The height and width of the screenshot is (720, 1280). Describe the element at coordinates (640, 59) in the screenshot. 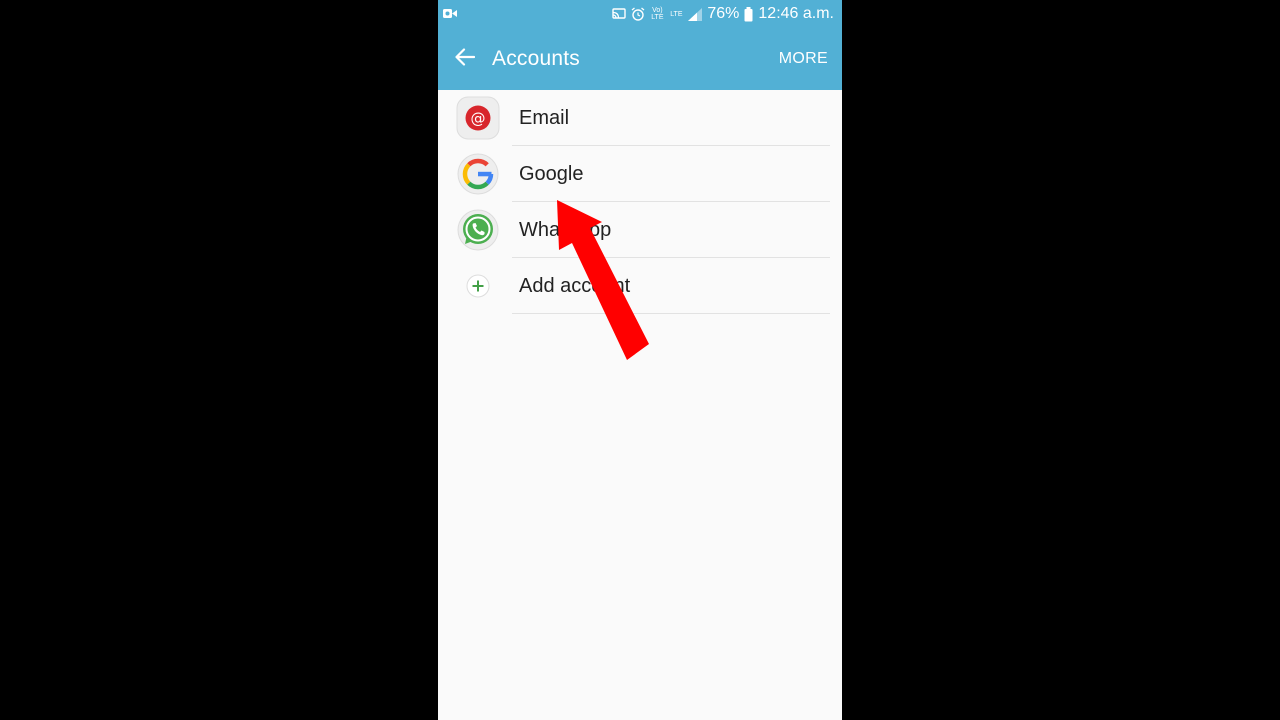

I see `app-bar: Accounts MORE` at that location.